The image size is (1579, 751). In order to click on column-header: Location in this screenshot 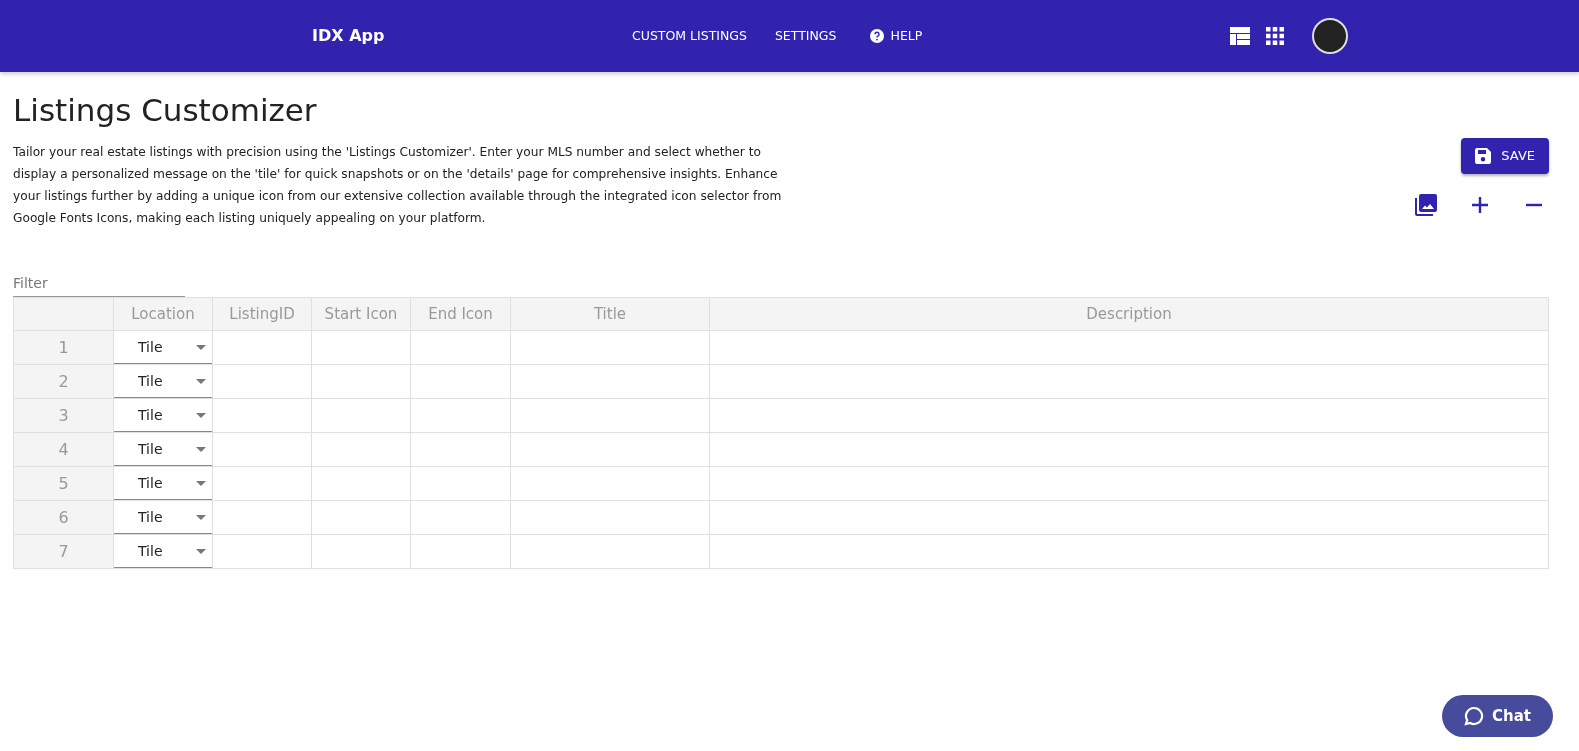, I will do `click(163, 314)`.